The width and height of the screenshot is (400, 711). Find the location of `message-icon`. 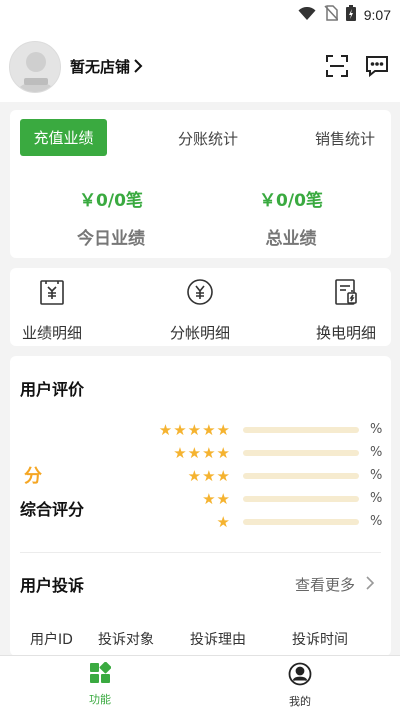

message-icon is located at coordinates (377, 68).